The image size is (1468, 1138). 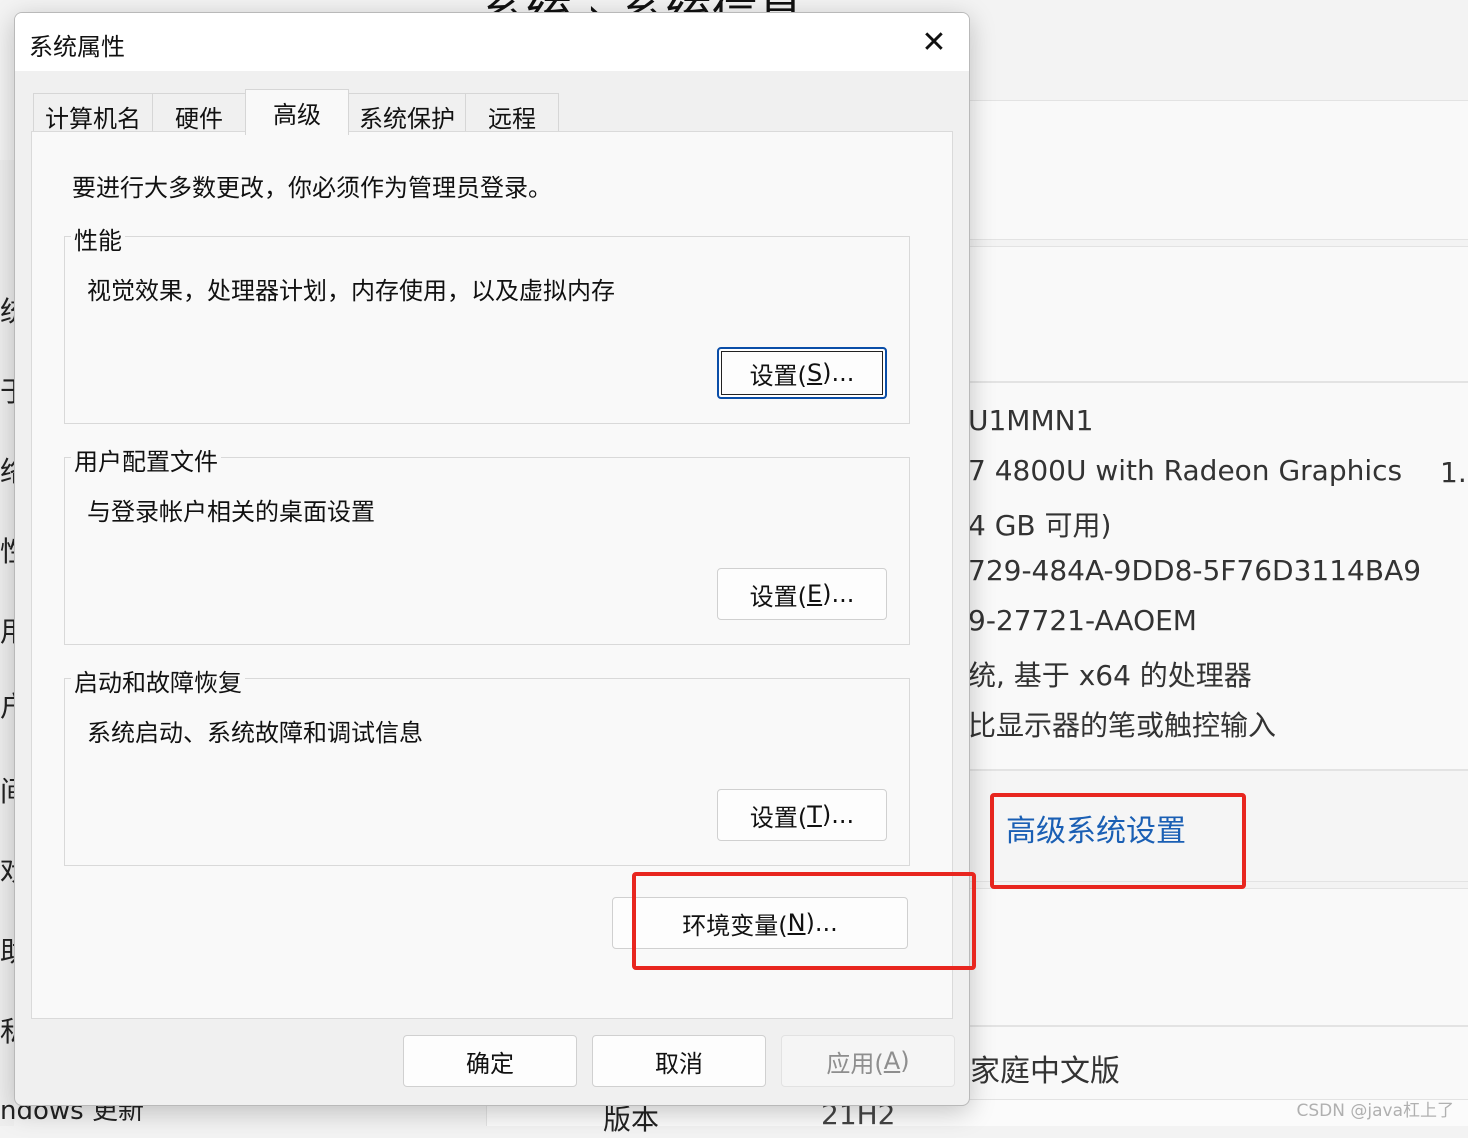 I want to click on apply-button: 应用(A), so click(x=868, y=1061).